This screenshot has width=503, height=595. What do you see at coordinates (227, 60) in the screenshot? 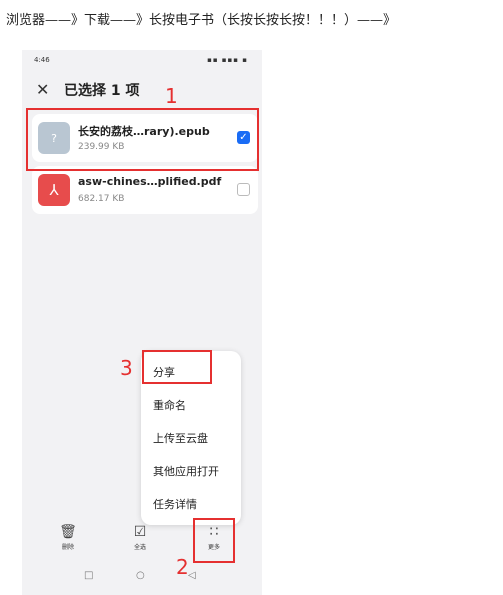
I see `status-icons: ▪▪ ▪▪▪ ▪` at bounding box center [227, 60].